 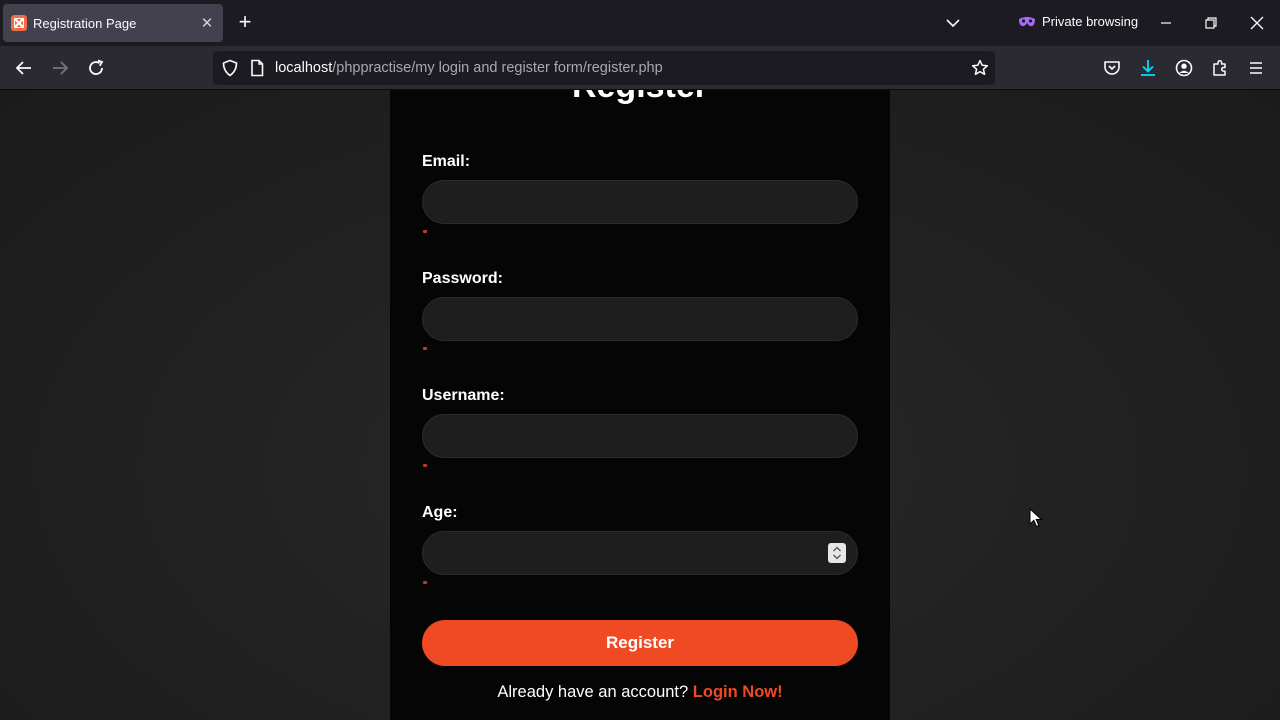 I want to click on browser-titlebar: Registration Page ✕ + Private browsing, so click(x=640, y=23).